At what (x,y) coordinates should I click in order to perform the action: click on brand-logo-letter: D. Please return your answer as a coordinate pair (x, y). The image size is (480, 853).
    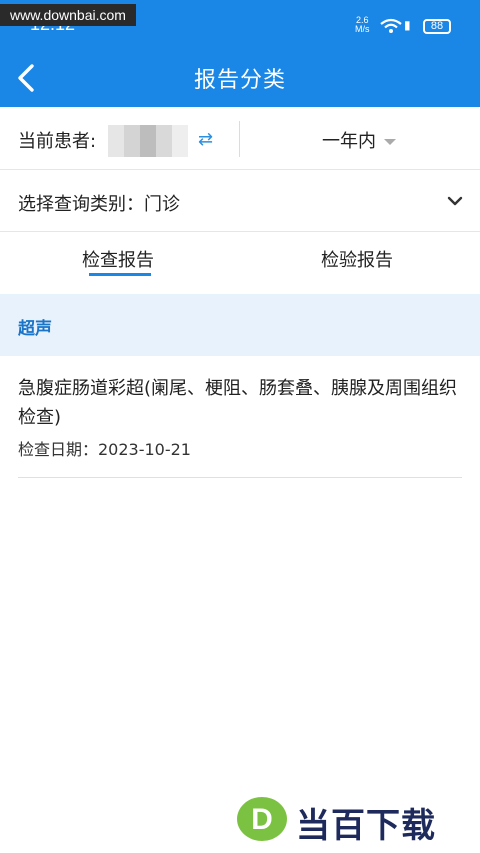
    Looking at the image, I should click on (262, 819).